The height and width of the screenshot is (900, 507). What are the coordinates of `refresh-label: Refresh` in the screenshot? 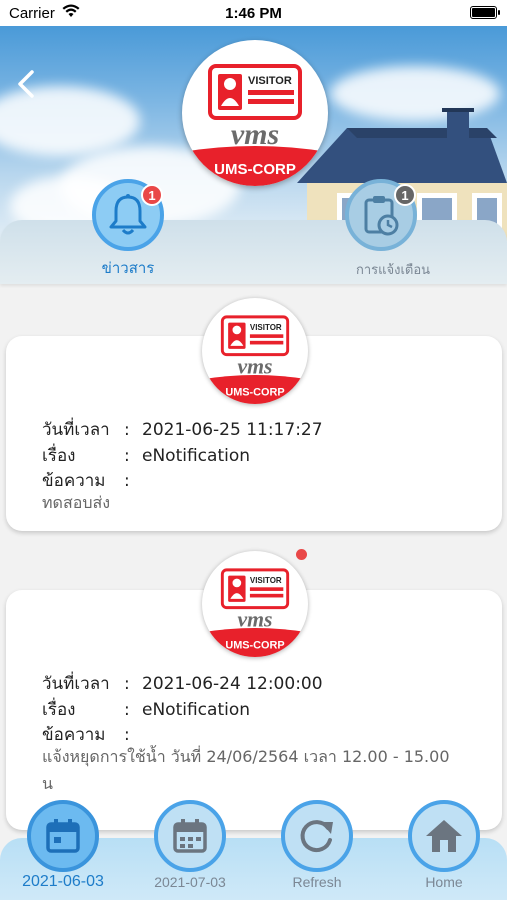 It's located at (317, 882).